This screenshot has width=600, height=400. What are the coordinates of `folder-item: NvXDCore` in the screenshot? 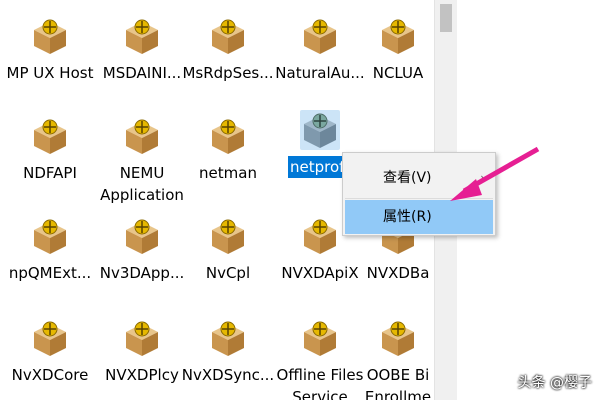 It's located at (50, 352).